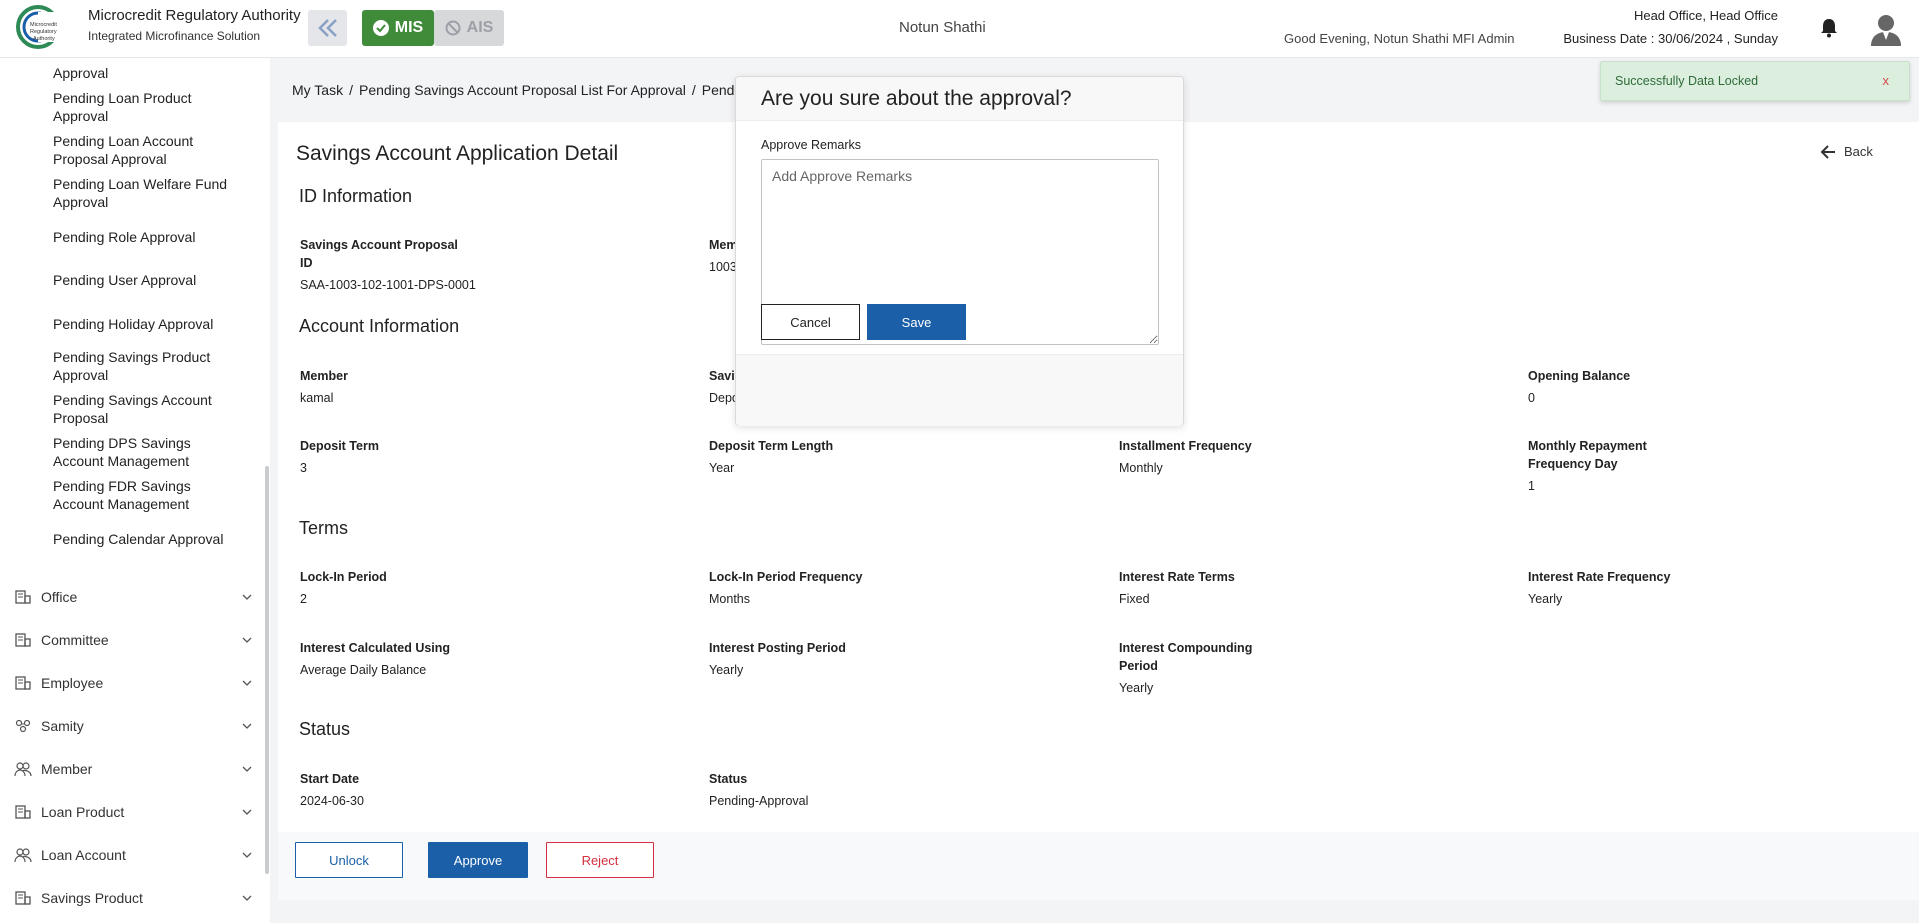 This screenshot has height=923, width=1919. What do you see at coordinates (379, 326) in the screenshot?
I see `section-account-information: Account Information` at bounding box center [379, 326].